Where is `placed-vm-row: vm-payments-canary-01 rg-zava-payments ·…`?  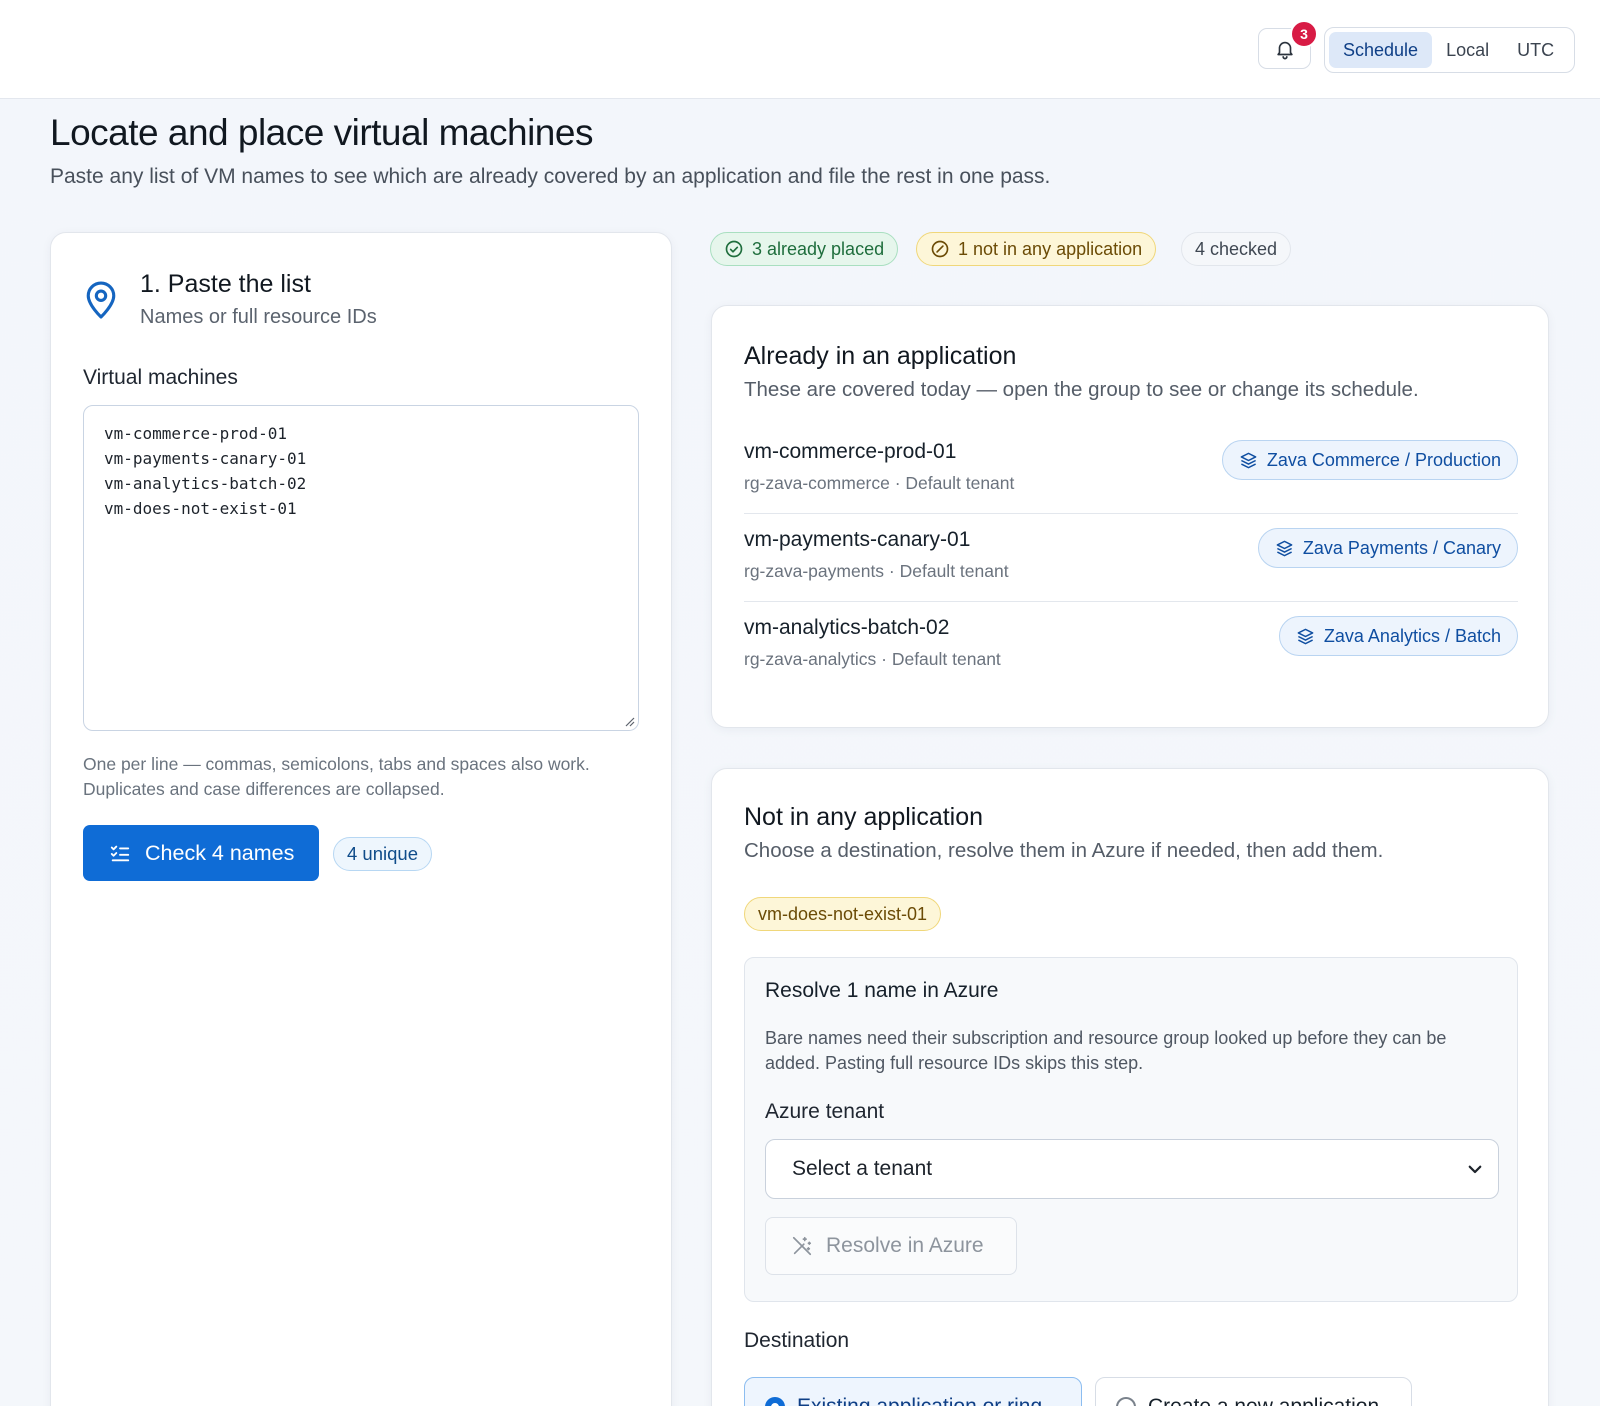
placed-vm-row: vm-payments-canary-01 rg-zava-payments ·… is located at coordinates (1131, 558).